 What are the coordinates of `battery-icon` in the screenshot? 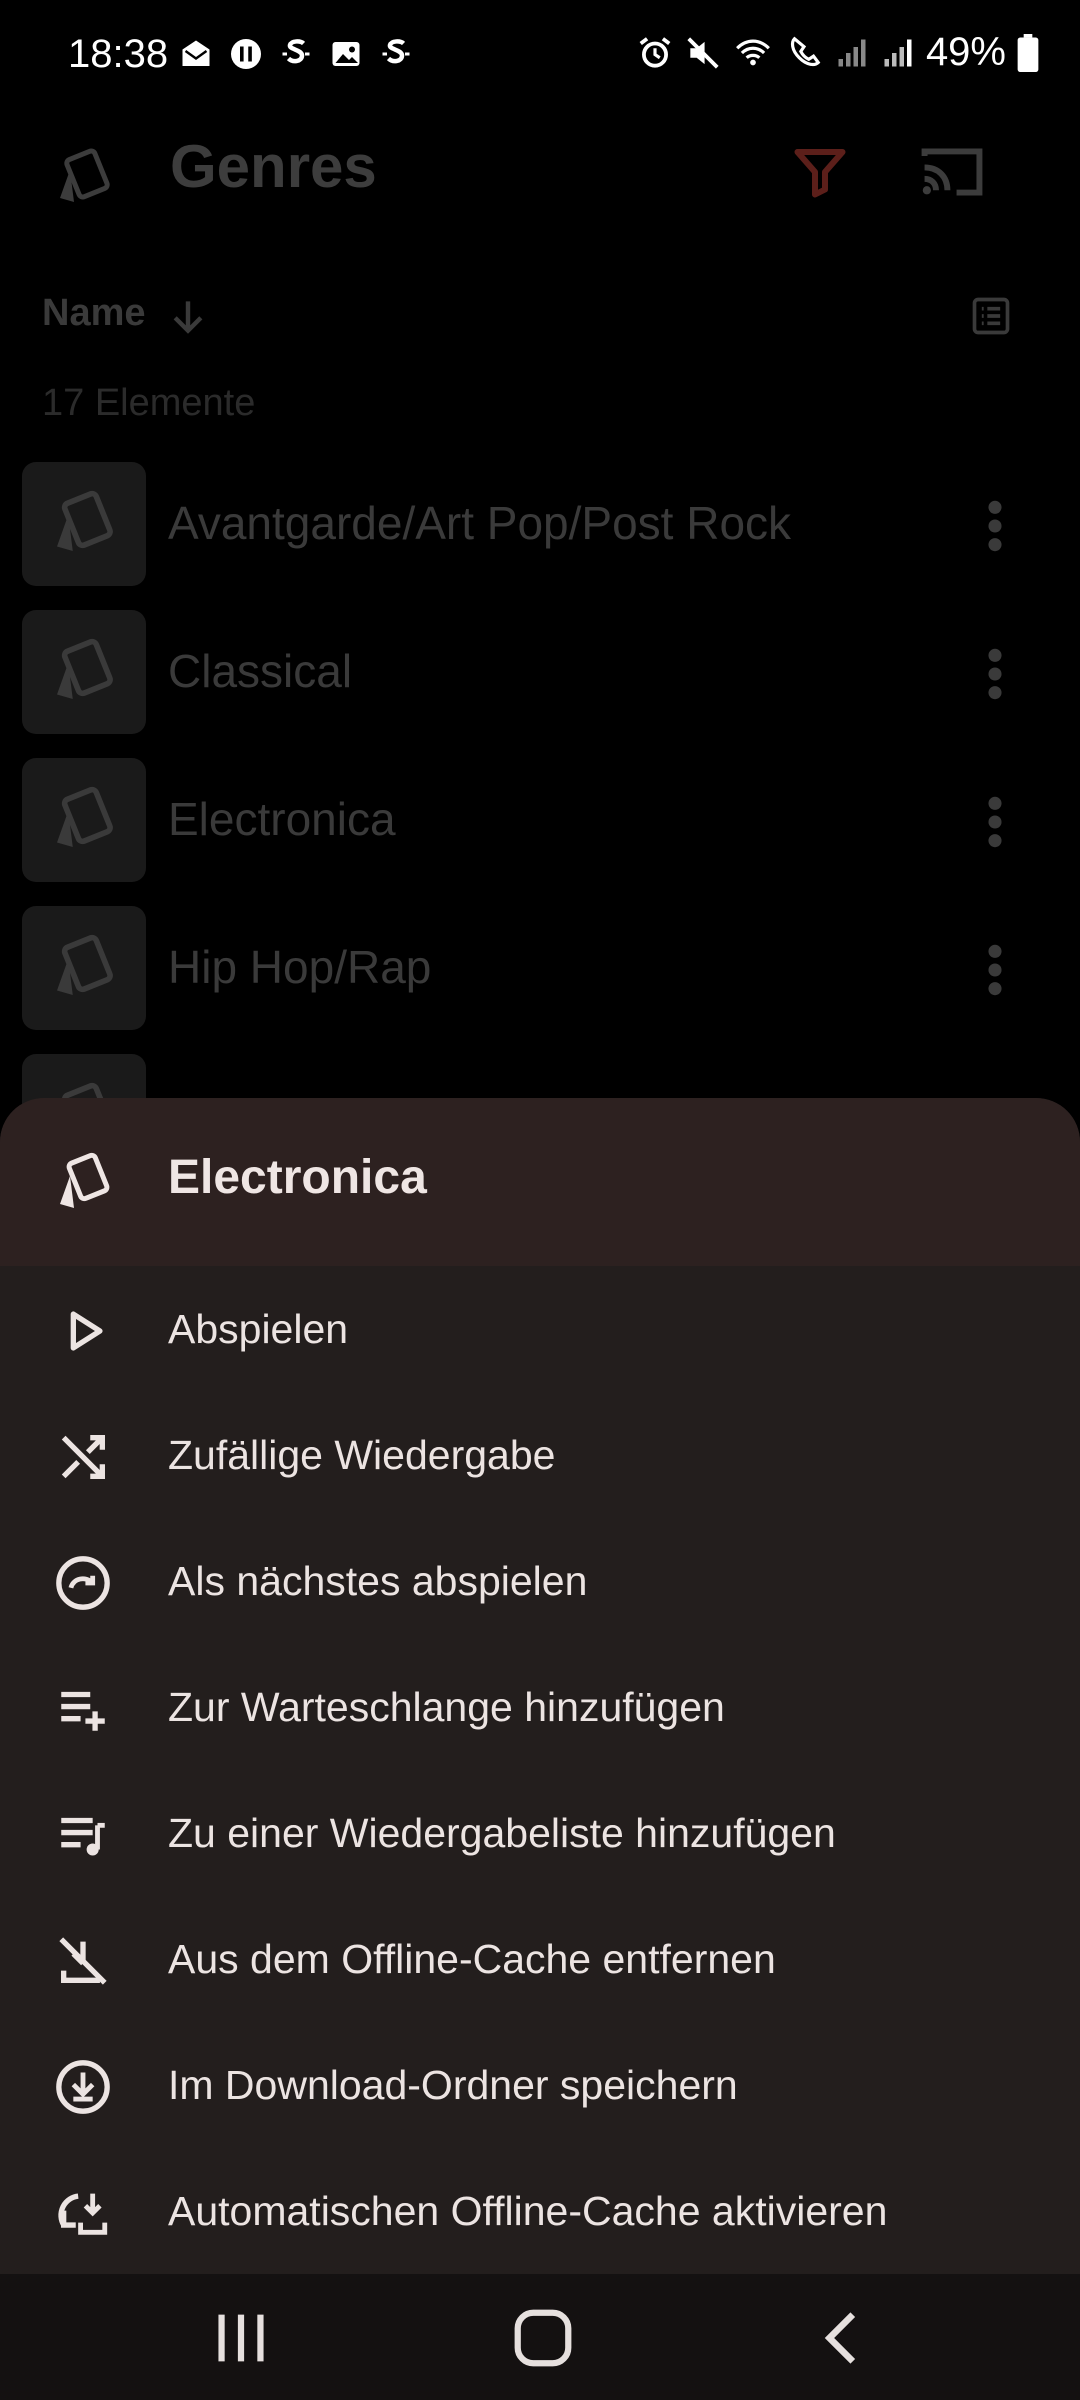 It's located at (1028, 52).